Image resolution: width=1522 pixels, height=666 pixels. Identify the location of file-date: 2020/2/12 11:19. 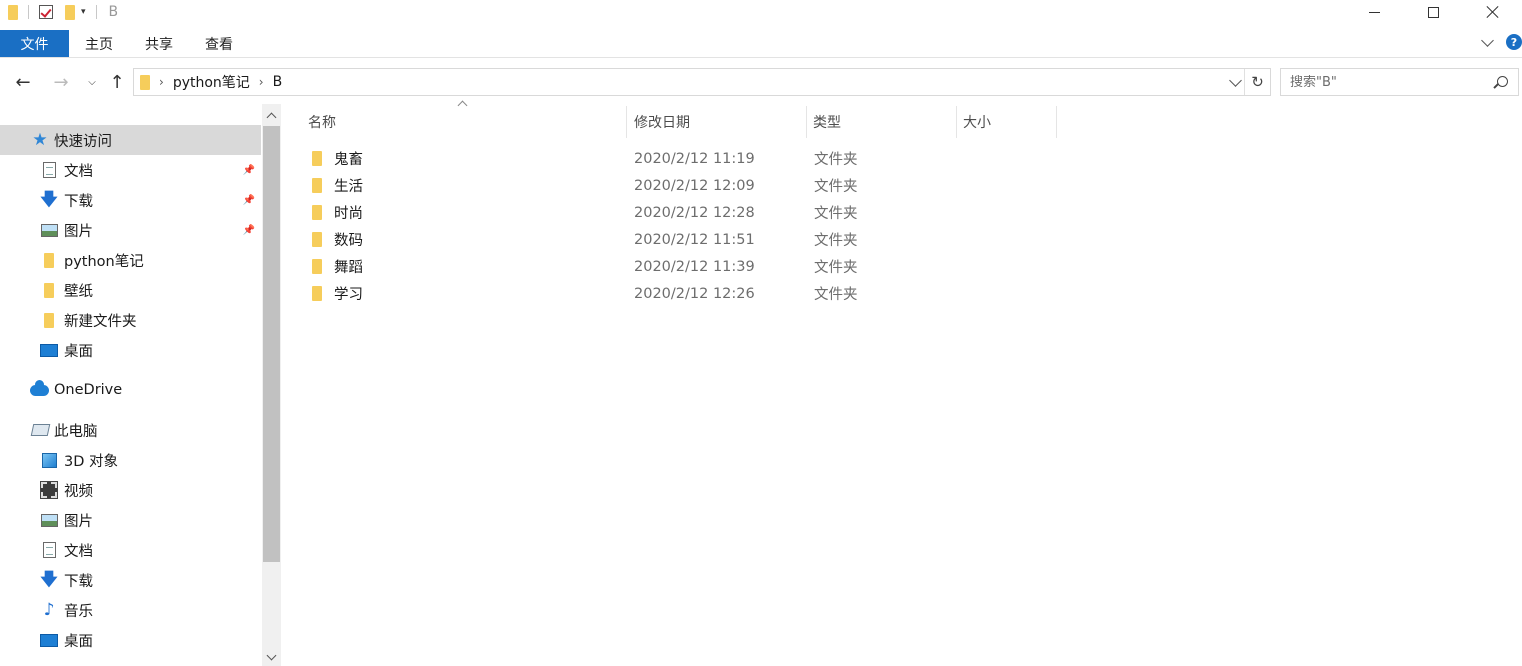
(694, 158).